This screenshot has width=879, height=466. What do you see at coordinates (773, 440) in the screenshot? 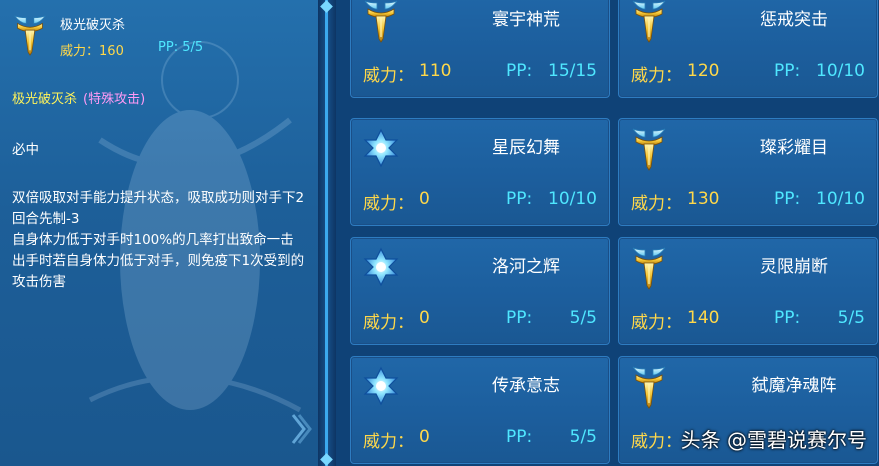
I see `watermark: 头条 @雪碧说赛尔号` at bounding box center [773, 440].